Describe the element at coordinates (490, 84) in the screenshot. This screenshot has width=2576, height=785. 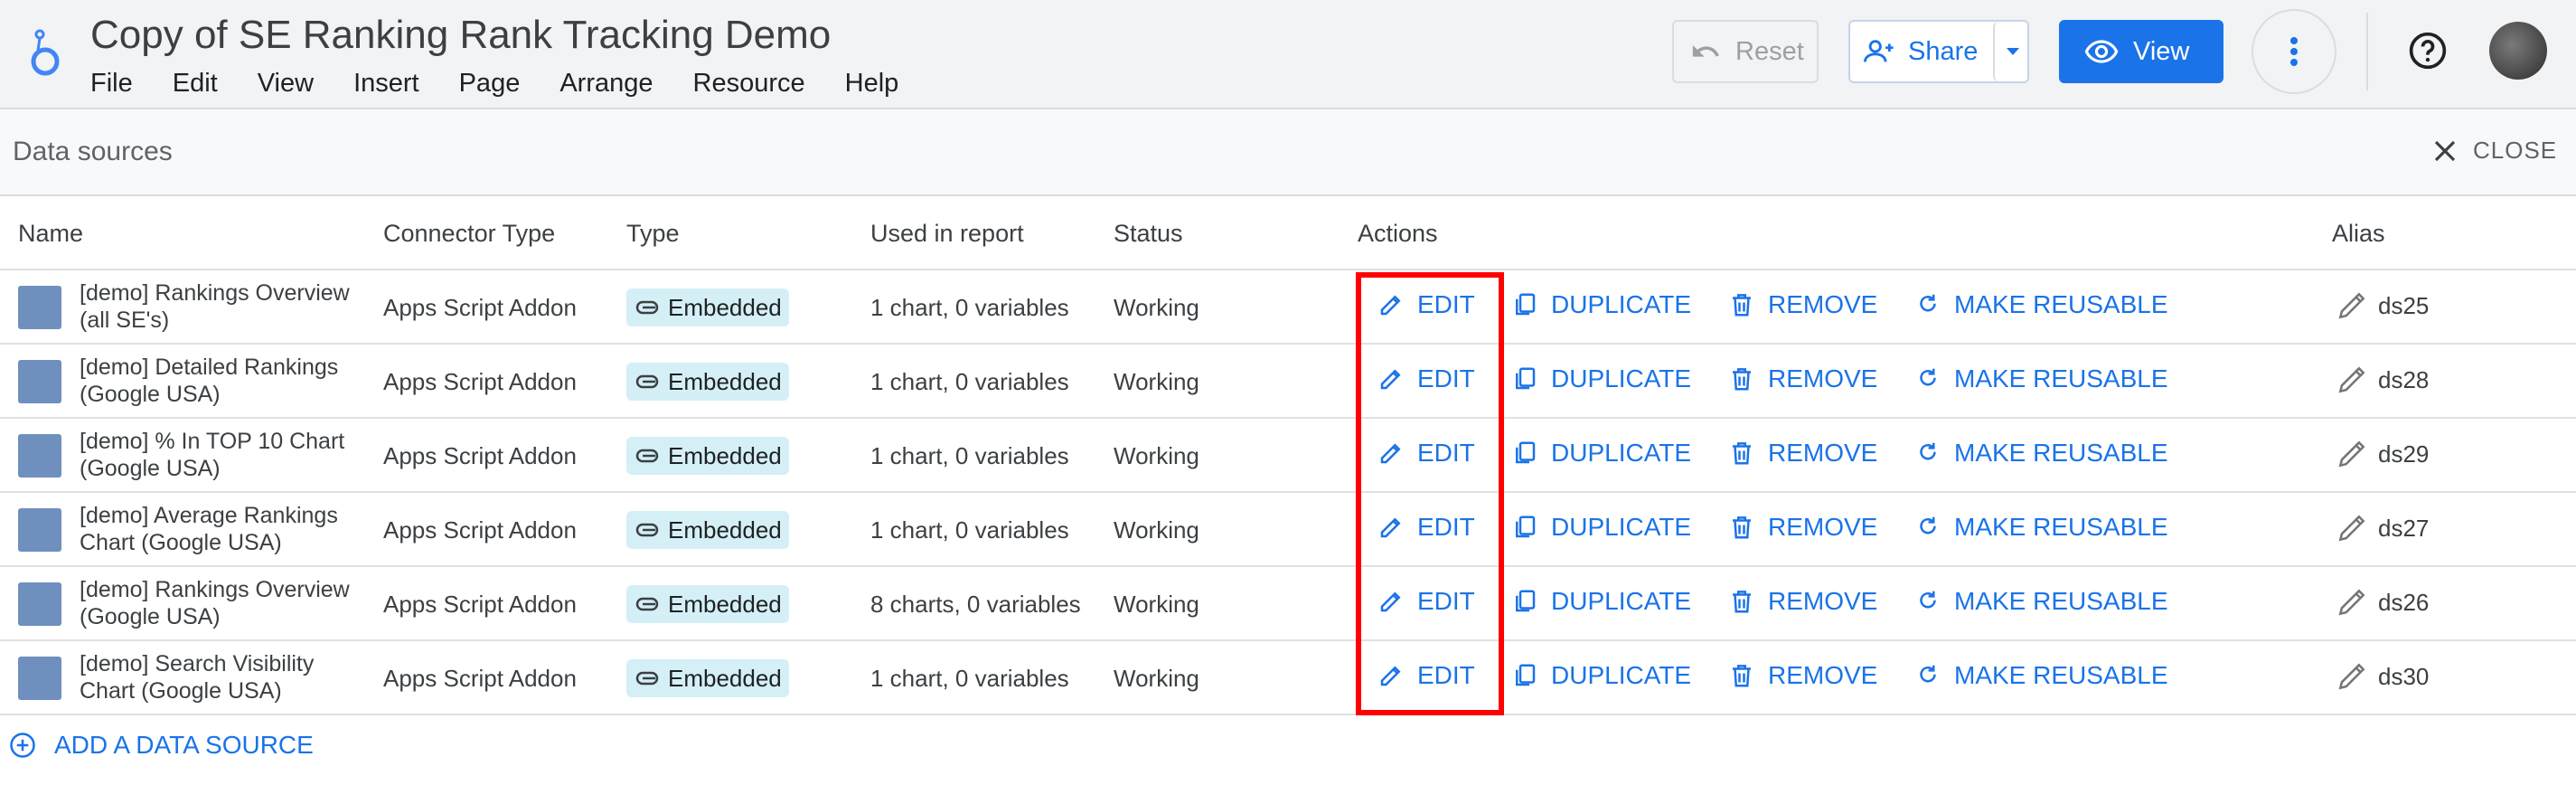
I see `menu-page: Page` at that location.